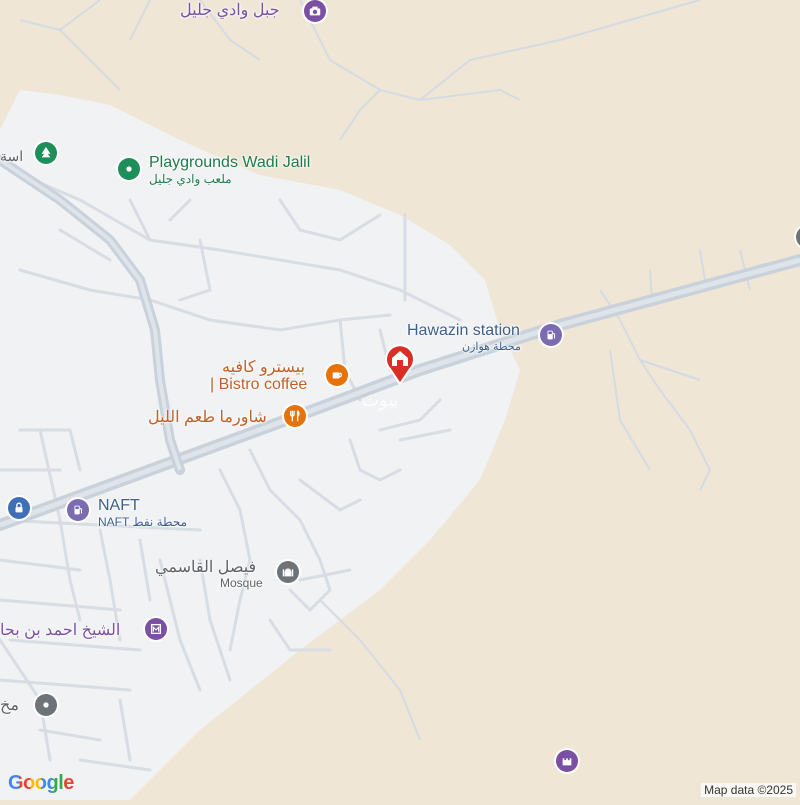  Describe the element at coordinates (337, 375) in the screenshot. I see `cafe-icon` at that location.